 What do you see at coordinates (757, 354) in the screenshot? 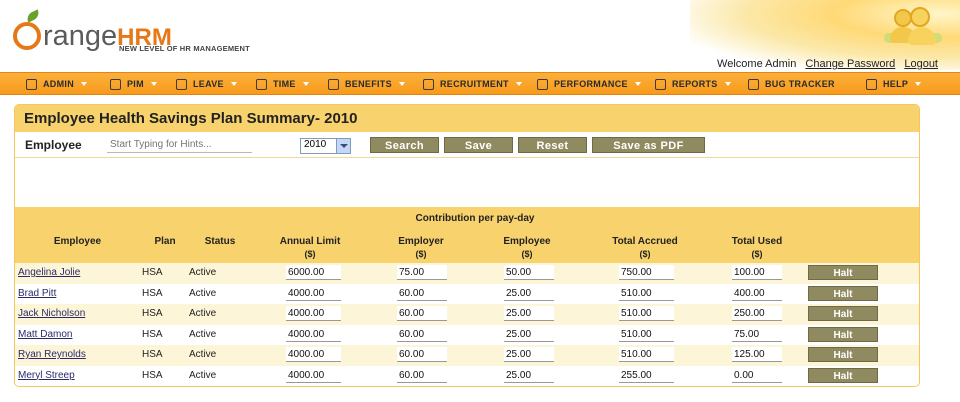
I see `total-used-input: 125.00` at bounding box center [757, 354].